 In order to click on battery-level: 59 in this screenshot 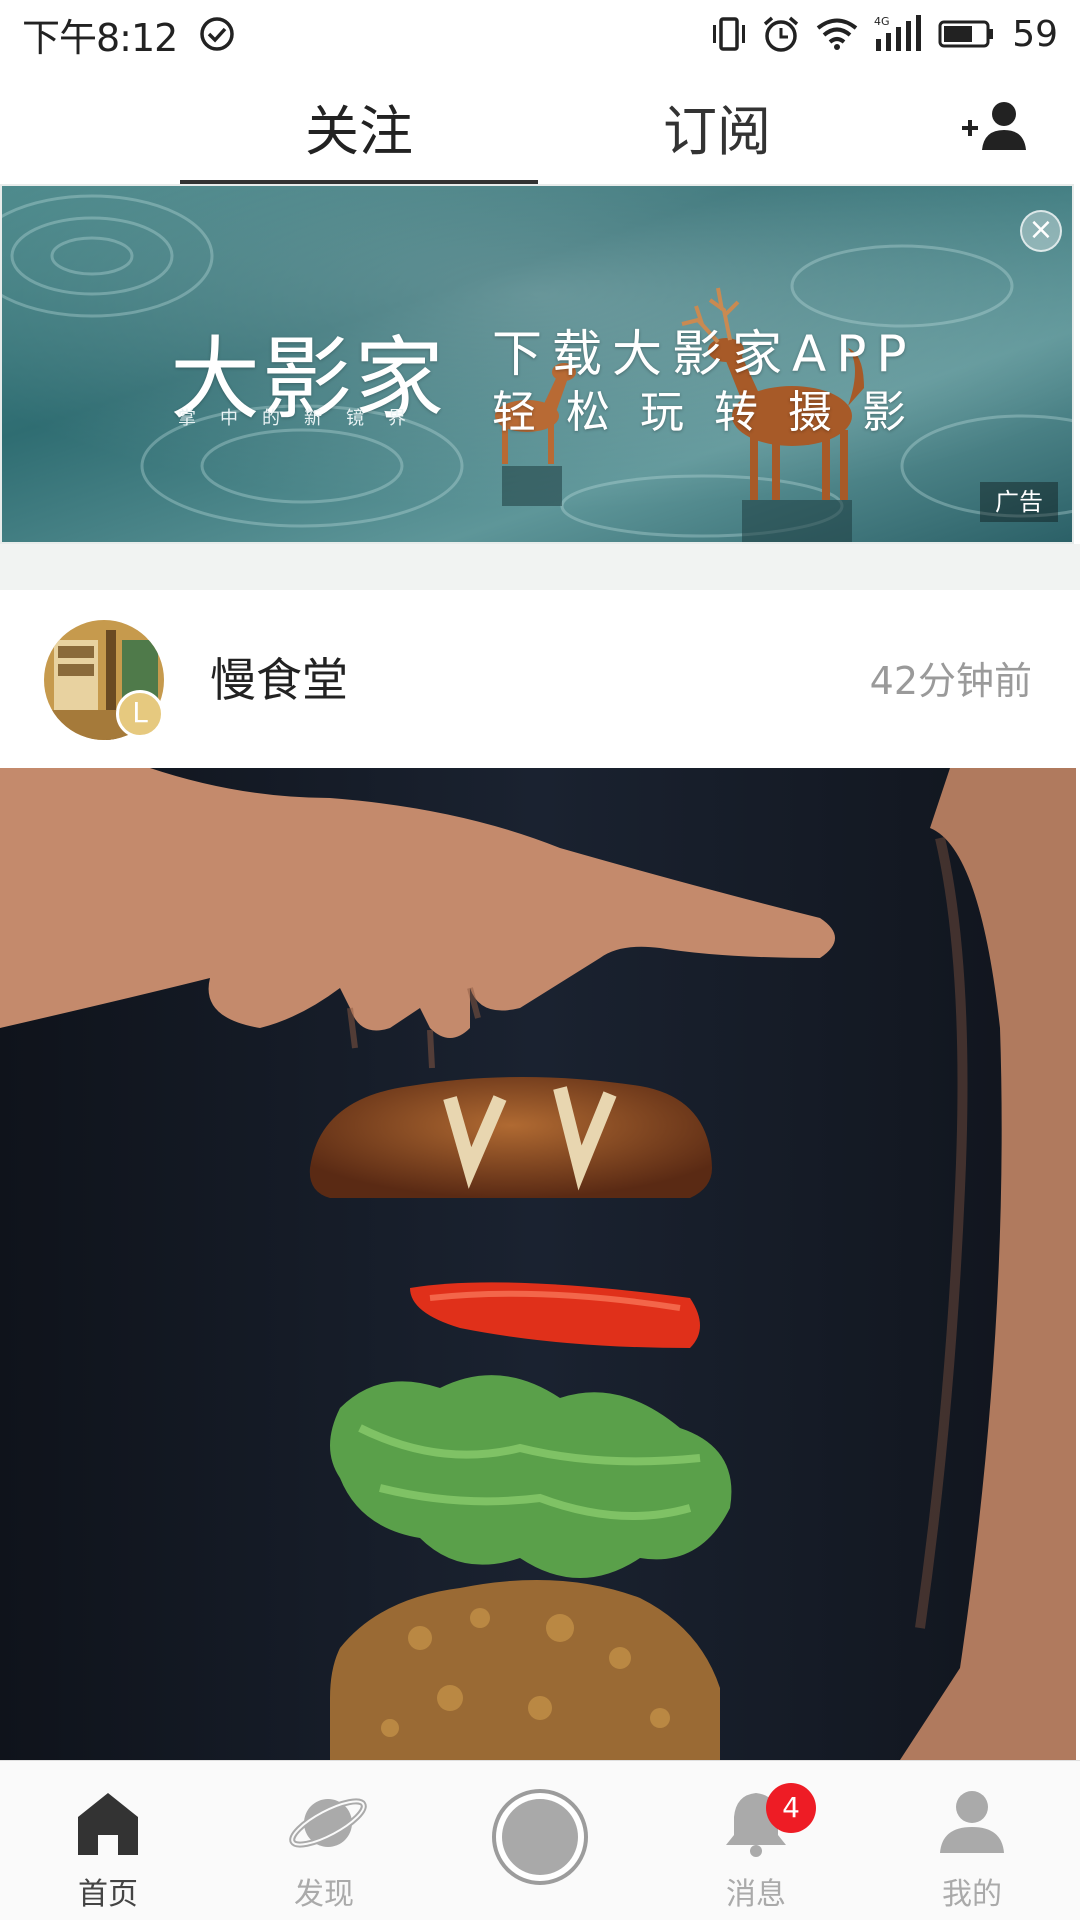, I will do `click(1035, 34)`.